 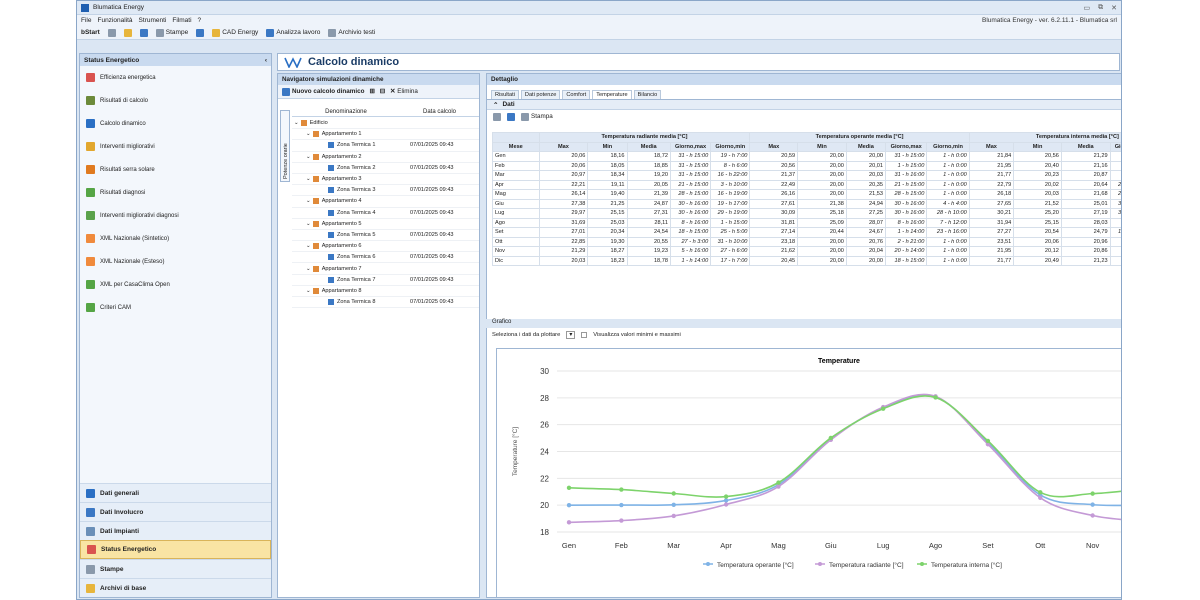 I want to click on legend-label: Temperatura interna [°C], so click(x=966, y=565).